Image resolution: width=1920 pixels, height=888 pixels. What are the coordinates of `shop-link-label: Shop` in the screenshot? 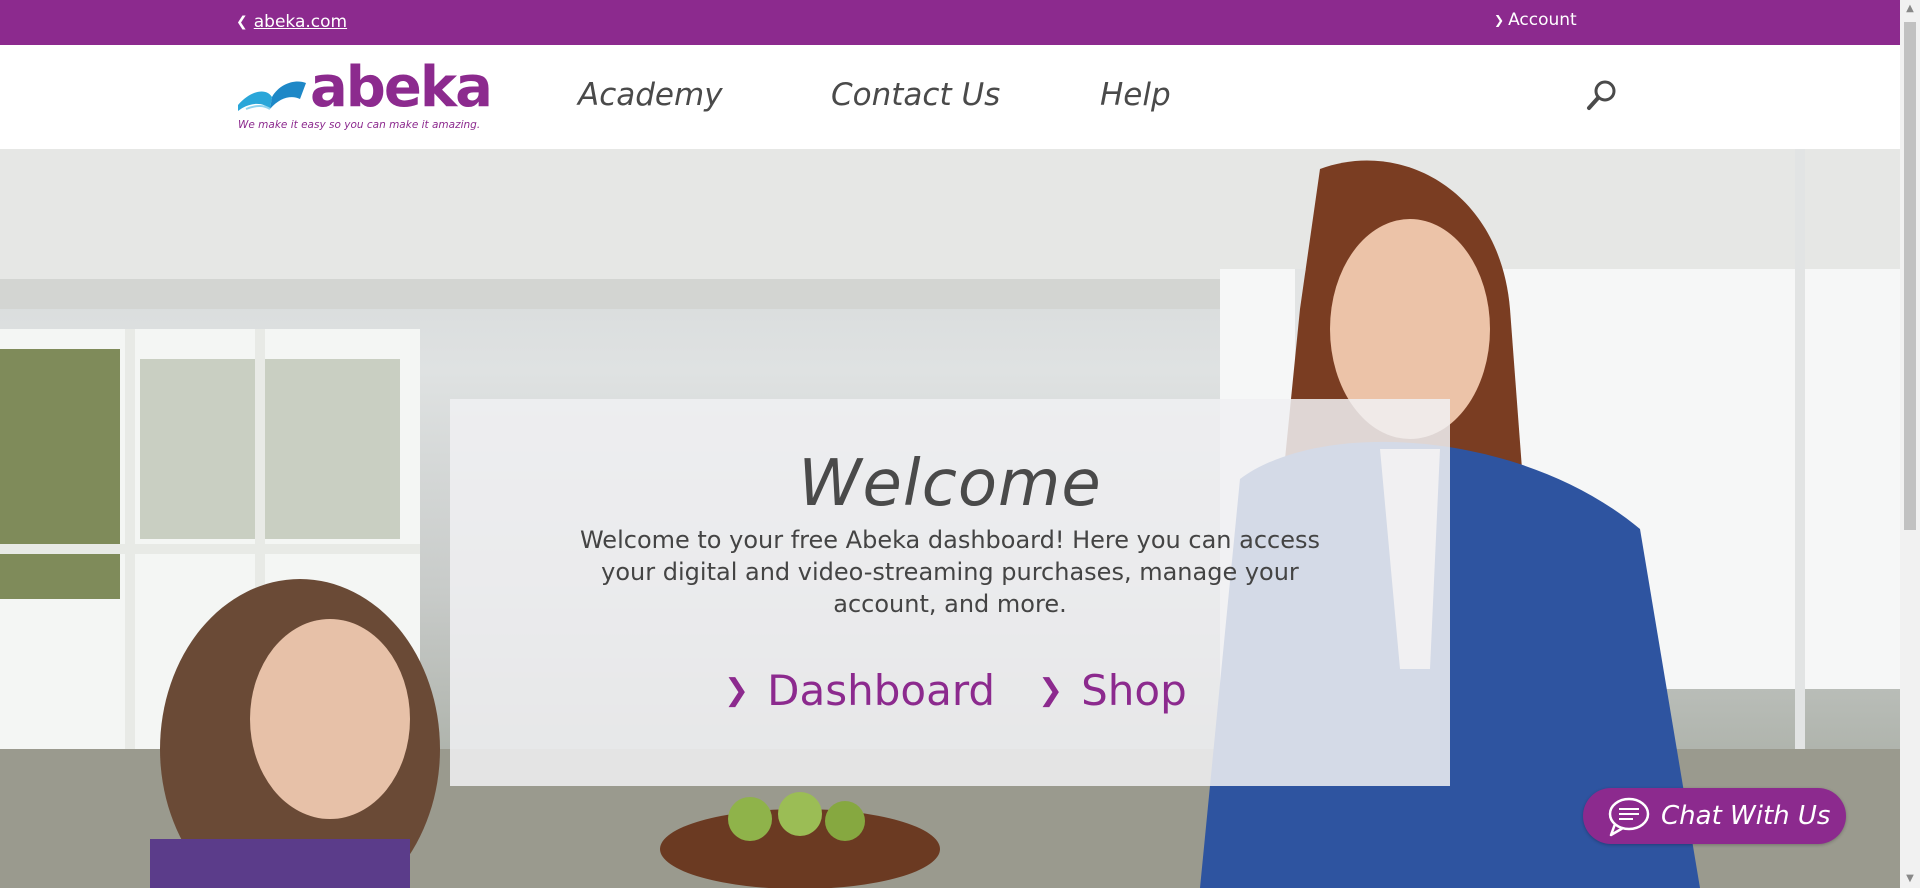 It's located at (1134, 690).